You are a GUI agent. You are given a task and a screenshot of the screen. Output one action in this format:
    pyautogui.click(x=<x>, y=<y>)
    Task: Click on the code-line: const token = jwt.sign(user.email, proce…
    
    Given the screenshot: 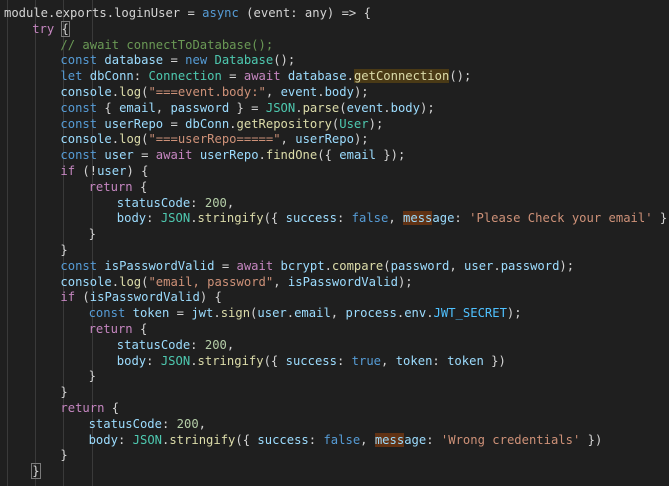 What is the action you would take?
    pyautogui.click(x=305, y=314)
    